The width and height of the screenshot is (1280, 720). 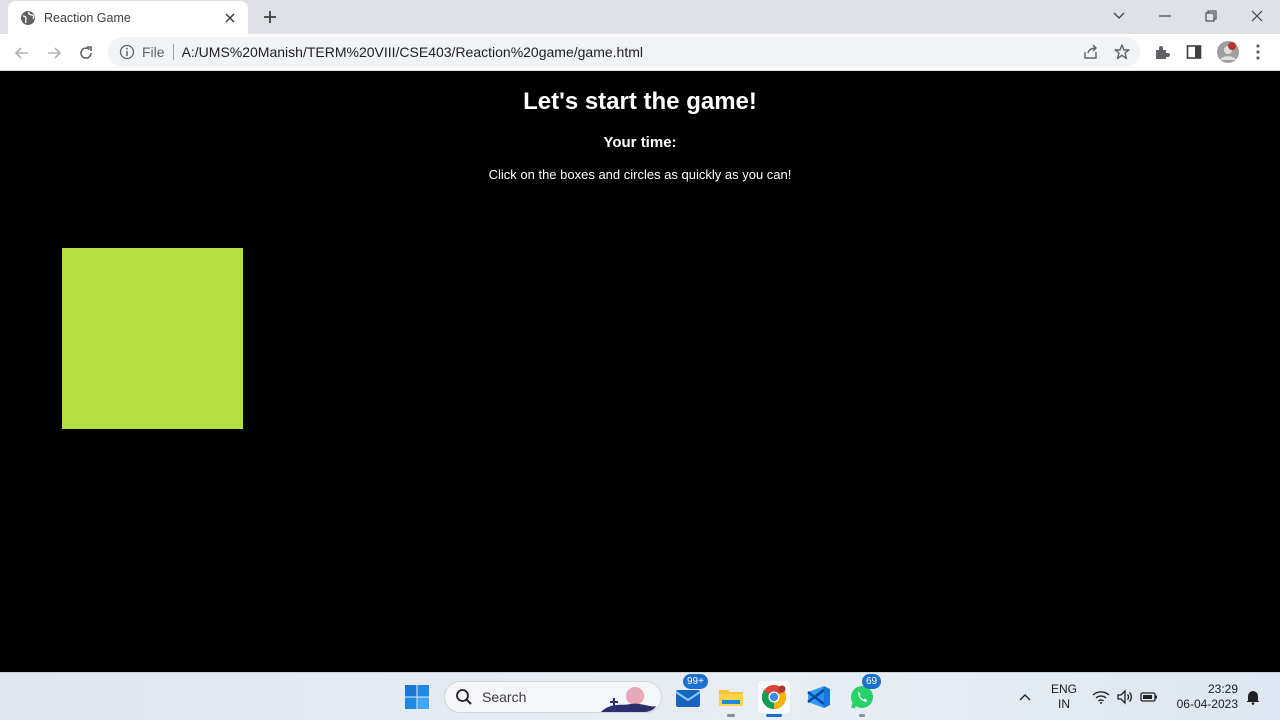 I want to click on search-icon, so click(x=464, y=697).